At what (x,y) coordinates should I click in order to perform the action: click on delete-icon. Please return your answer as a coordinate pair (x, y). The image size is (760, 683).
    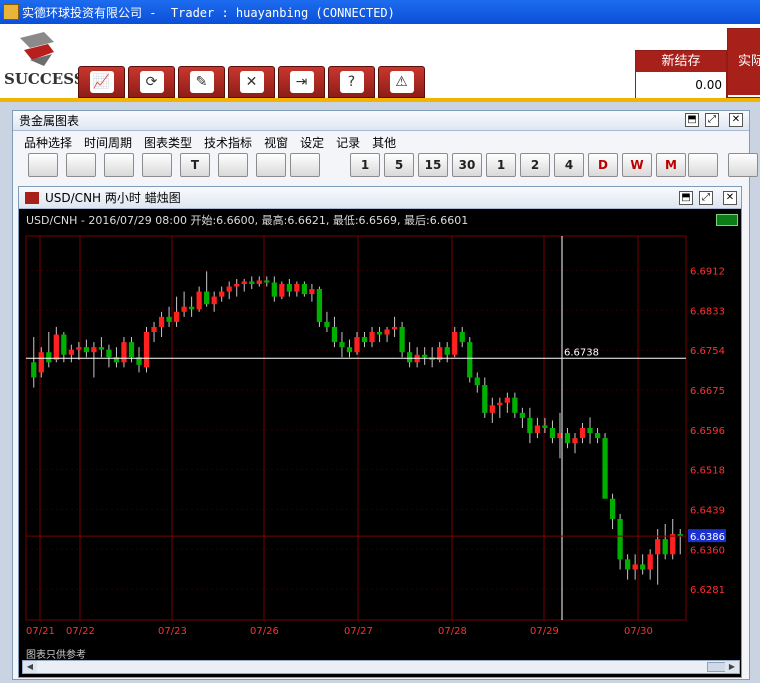
    Looking at the image, I should click on (233, 165).